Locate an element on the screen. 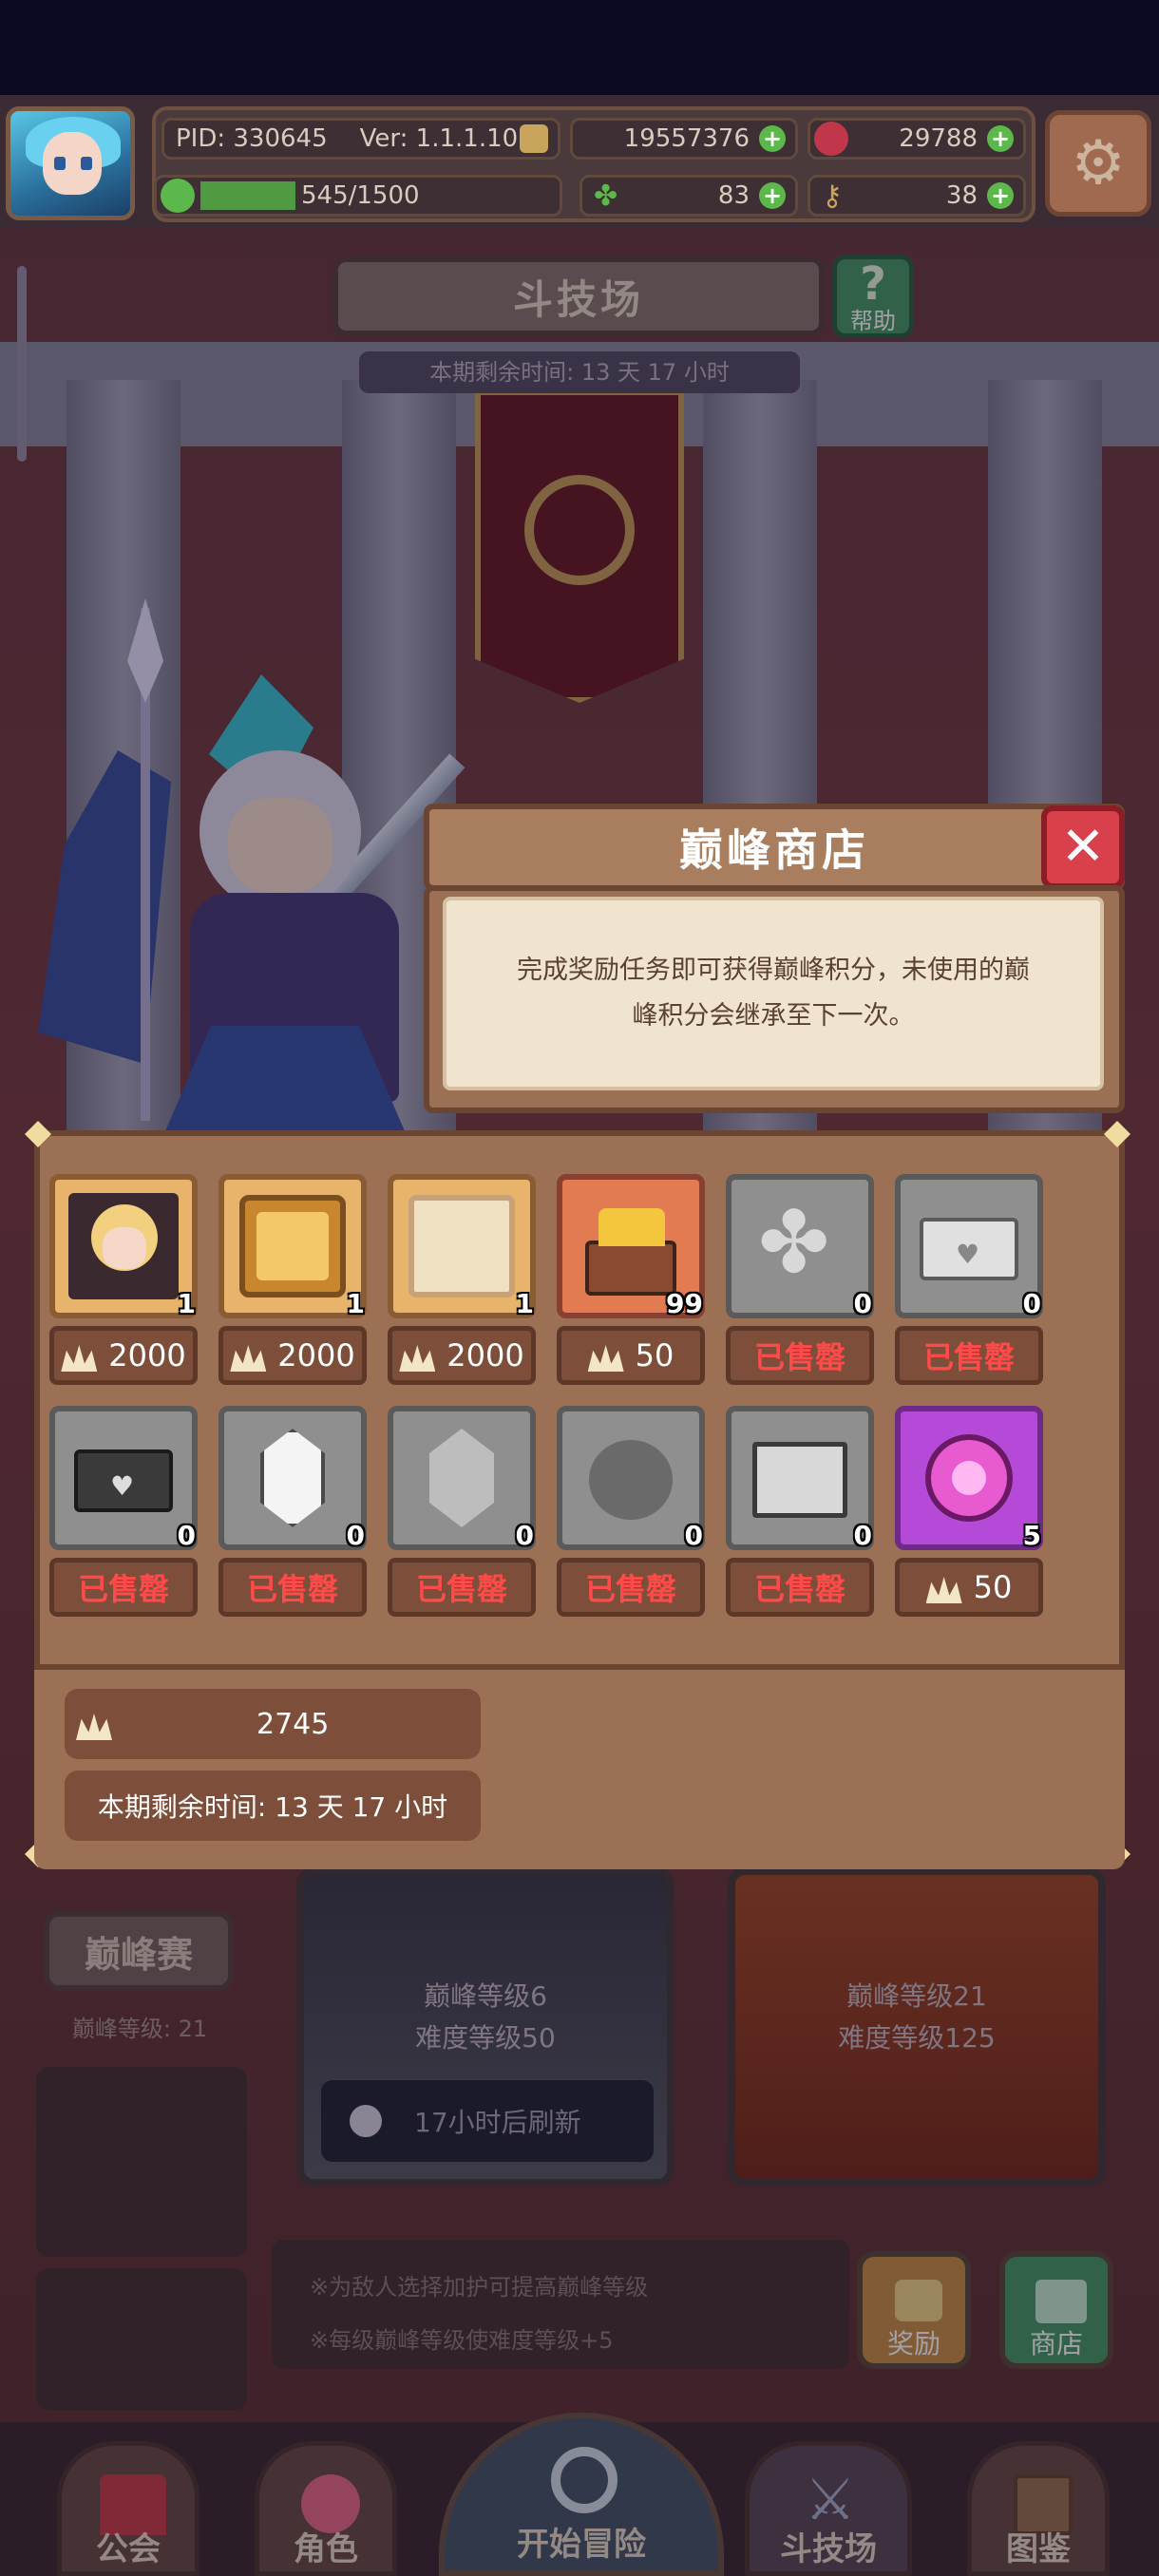 This screenshot has width=1159, height=2576. pid-version-pill: PID: 330645 Ver: 1.1.1.10 is located at coordinates (361, 139).